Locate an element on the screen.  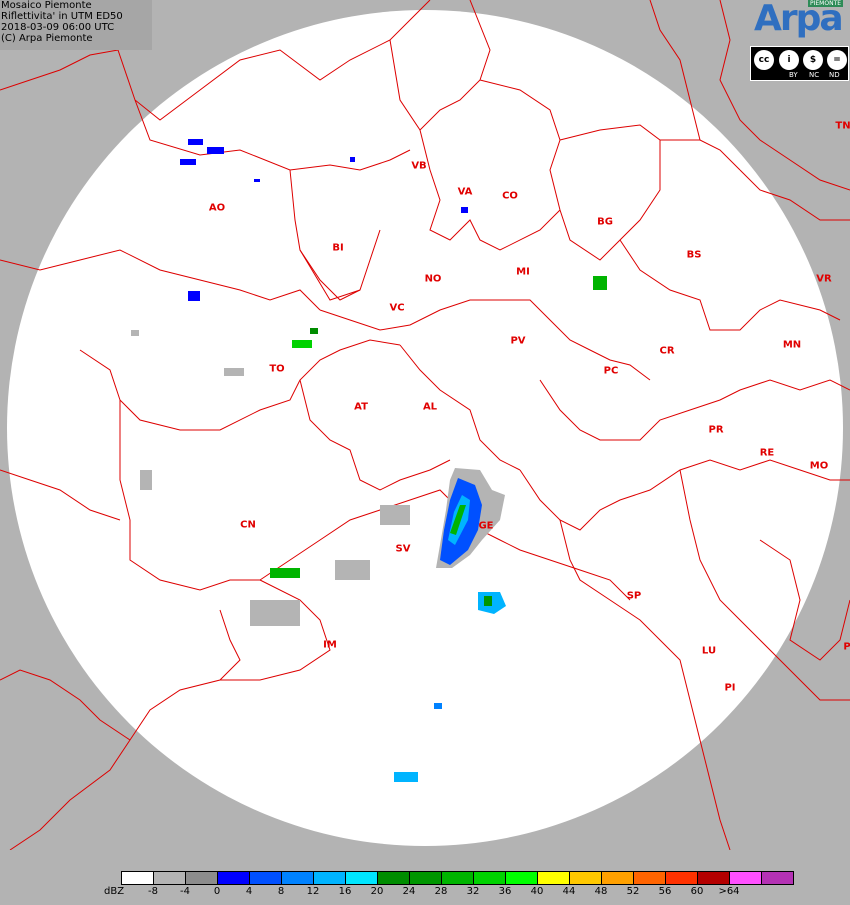
caption-product: Riflettivita' in UTM ED50 is located at coordinates (62, 16).